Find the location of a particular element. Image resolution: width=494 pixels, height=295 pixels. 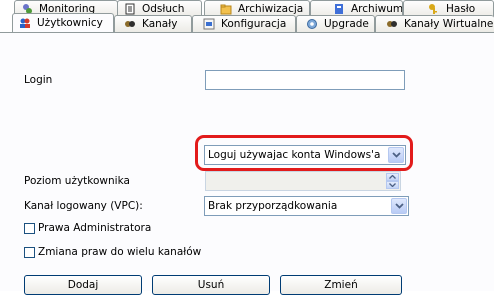

admin-rights-label: Prawa Administratora is located at coordinates (95, 228).